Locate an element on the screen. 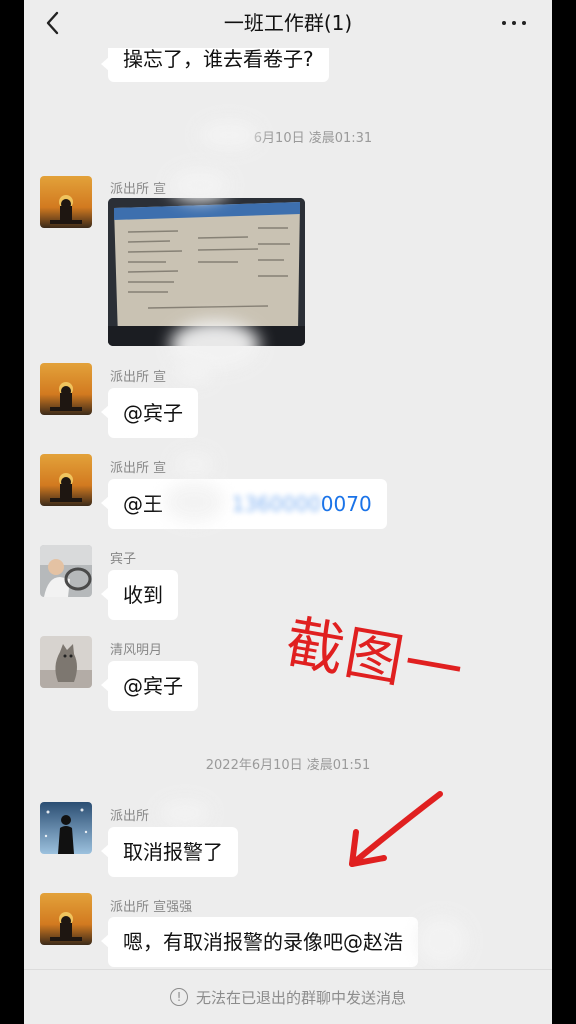  message-bubble: 嗯，有取消报警的录像吧@赵浩 is located at coordinates (259, 942).